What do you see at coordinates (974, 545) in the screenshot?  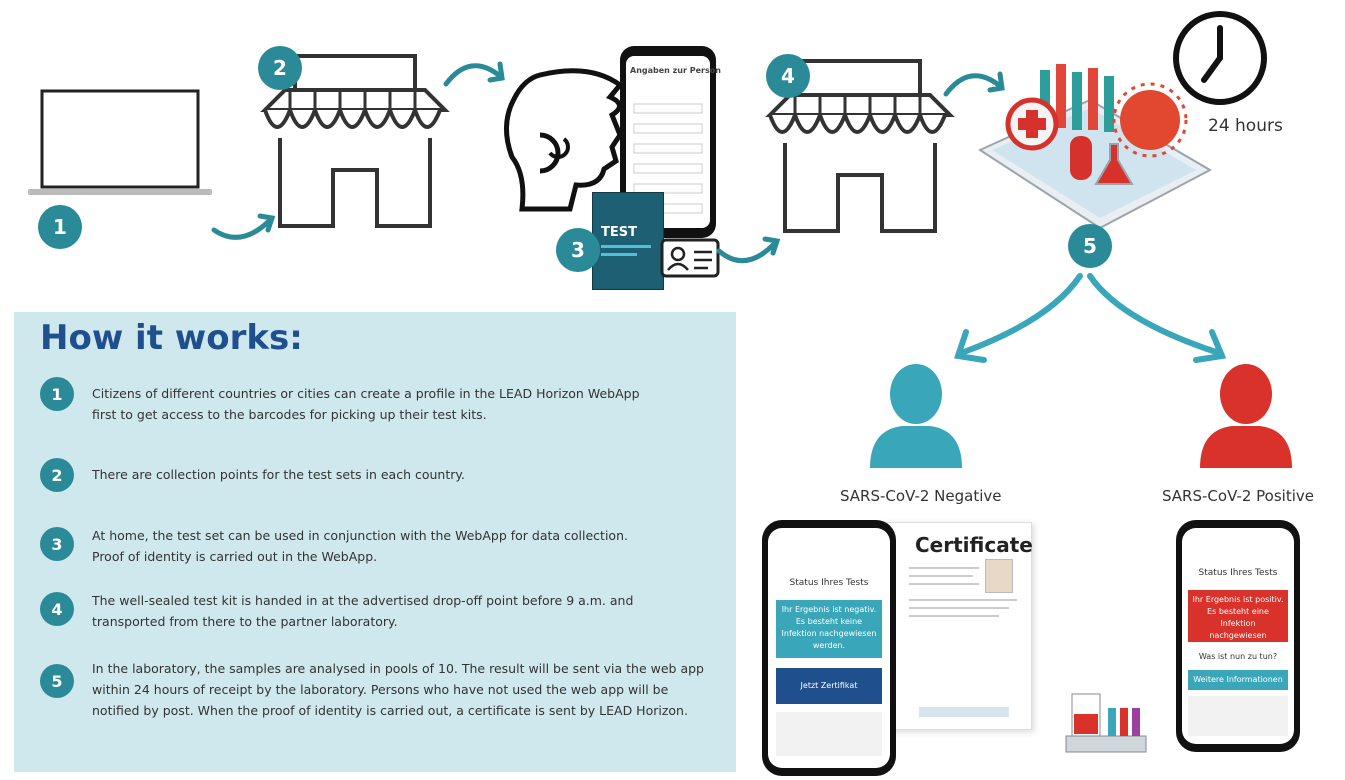 I see `certificate-title: Certificate` at bounding box center [974, 545].